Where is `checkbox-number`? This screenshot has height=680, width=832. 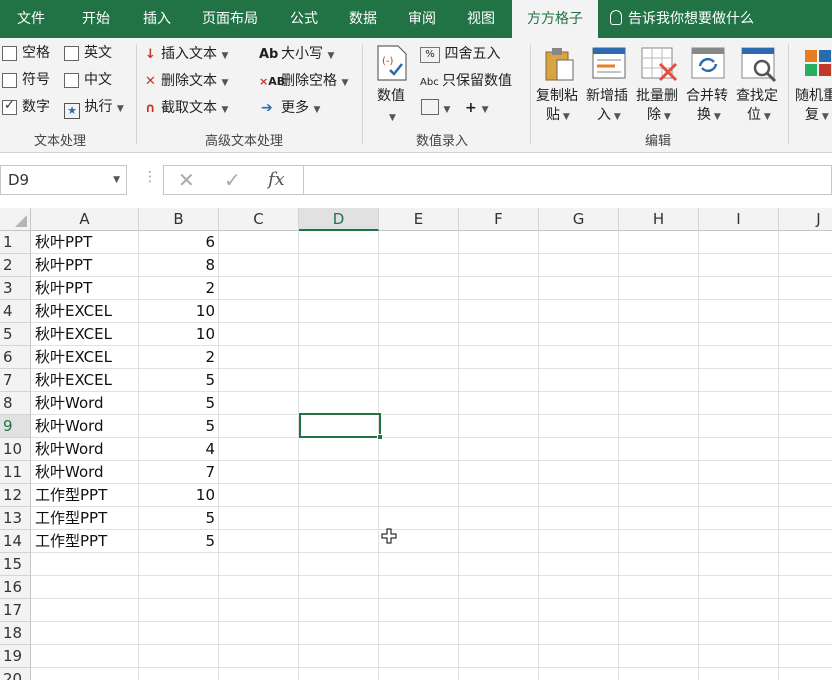
checkbox-number is located at coordinates (9, 106).